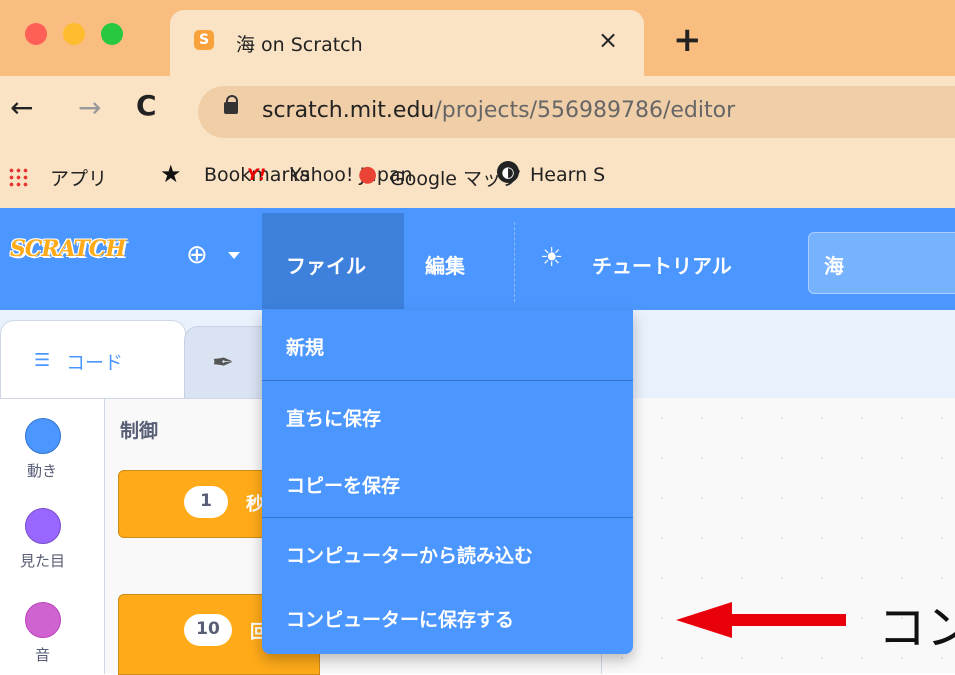  I want to click on menu-divider, so click(514, 262).